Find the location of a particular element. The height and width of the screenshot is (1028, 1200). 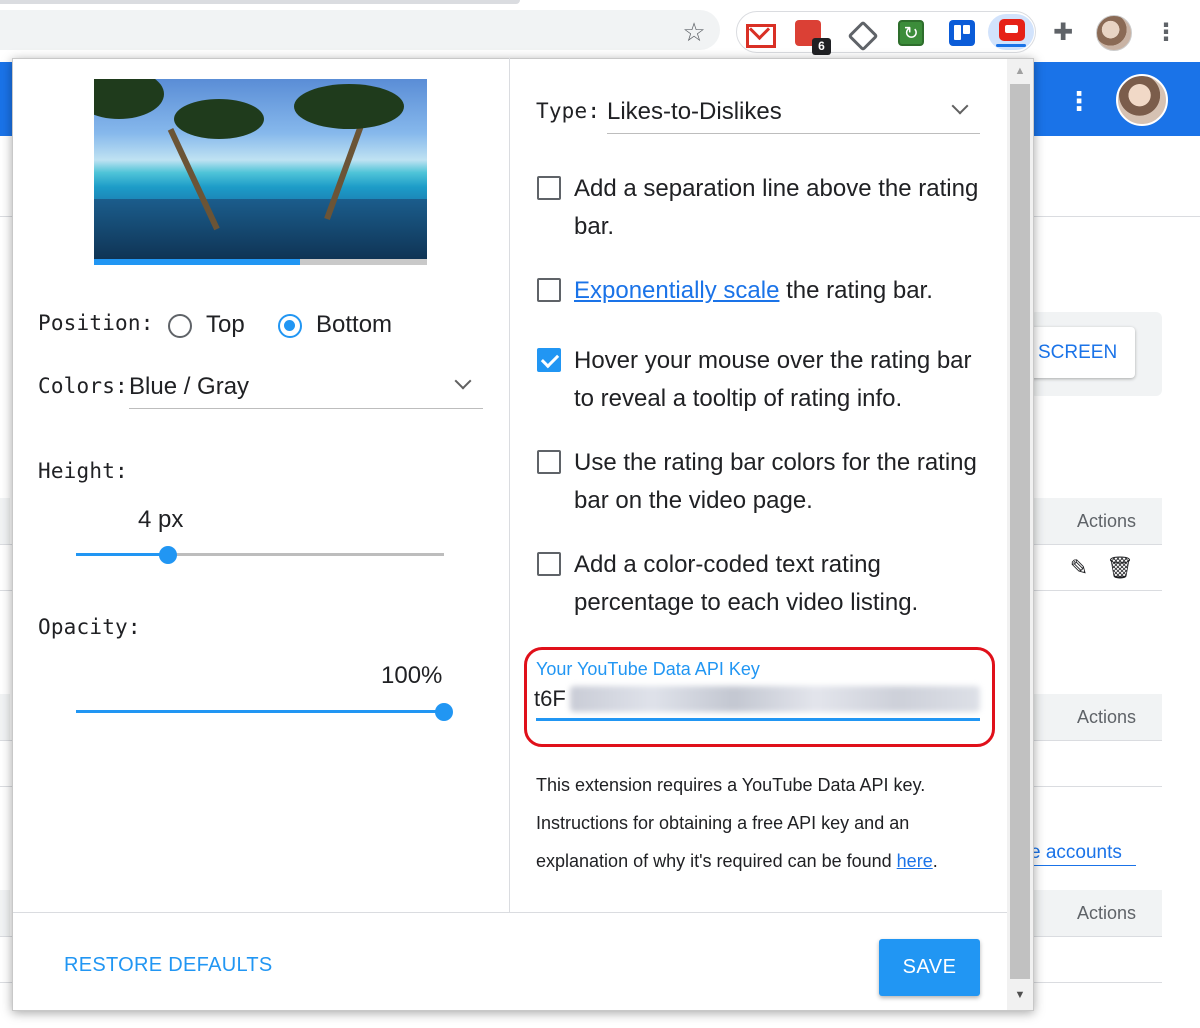

feedly-icon is located at coordinates (860, 33).